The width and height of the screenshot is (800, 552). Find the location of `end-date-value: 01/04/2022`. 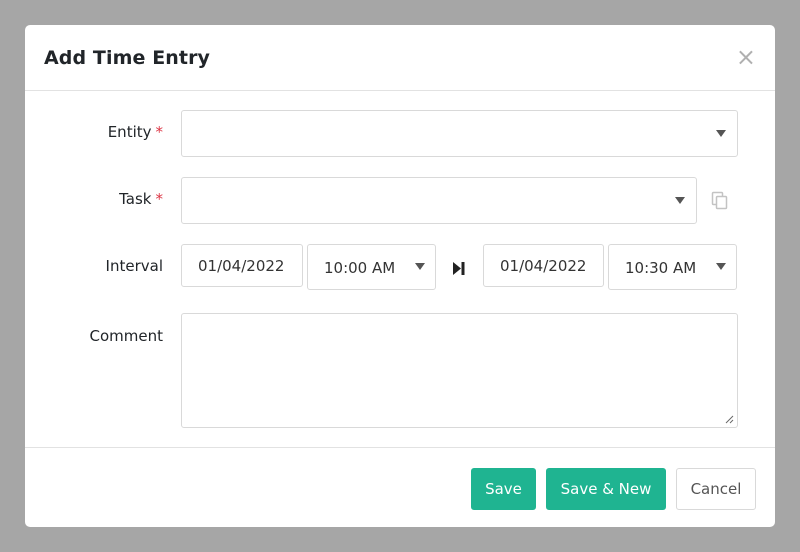

end-date-value: 01/04/2022 is located at coordinates (543, 266).